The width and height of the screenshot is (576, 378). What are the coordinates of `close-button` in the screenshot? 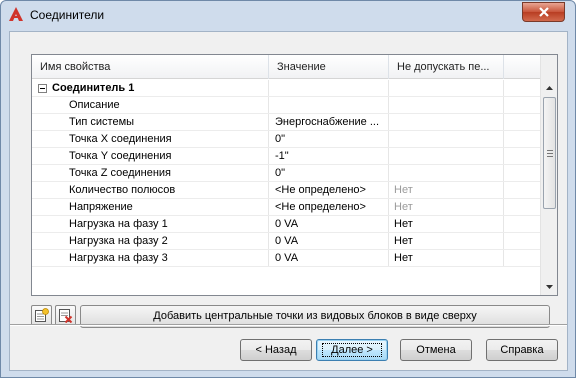 It's located at (543, 12).